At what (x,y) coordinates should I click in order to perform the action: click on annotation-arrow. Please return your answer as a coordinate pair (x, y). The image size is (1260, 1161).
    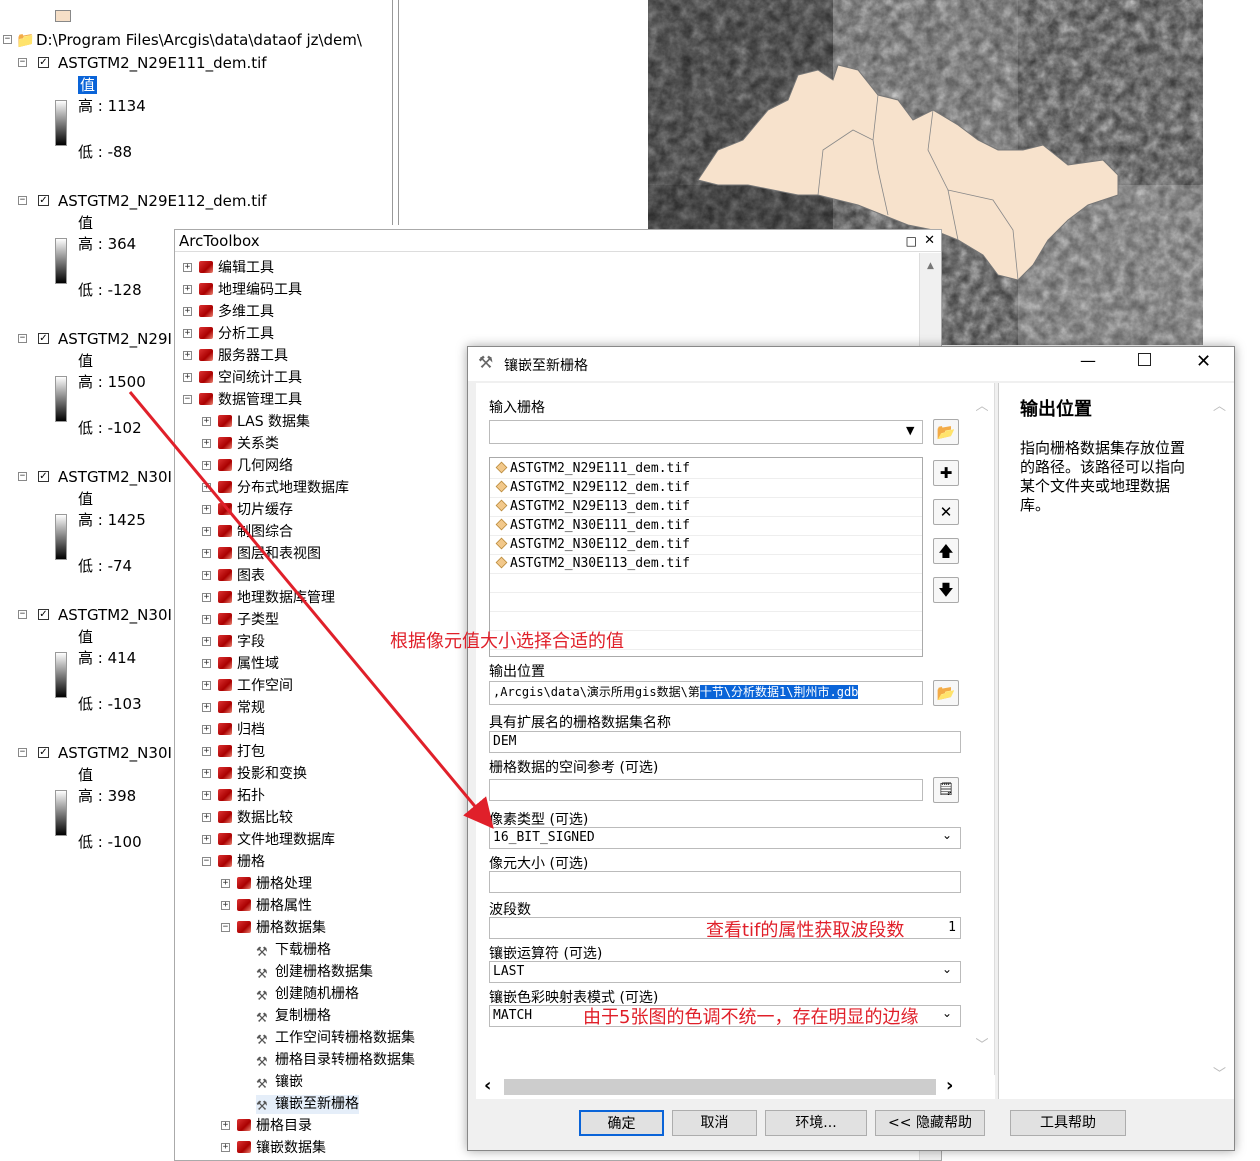
    Looking at the image, I should click on (311, 610).